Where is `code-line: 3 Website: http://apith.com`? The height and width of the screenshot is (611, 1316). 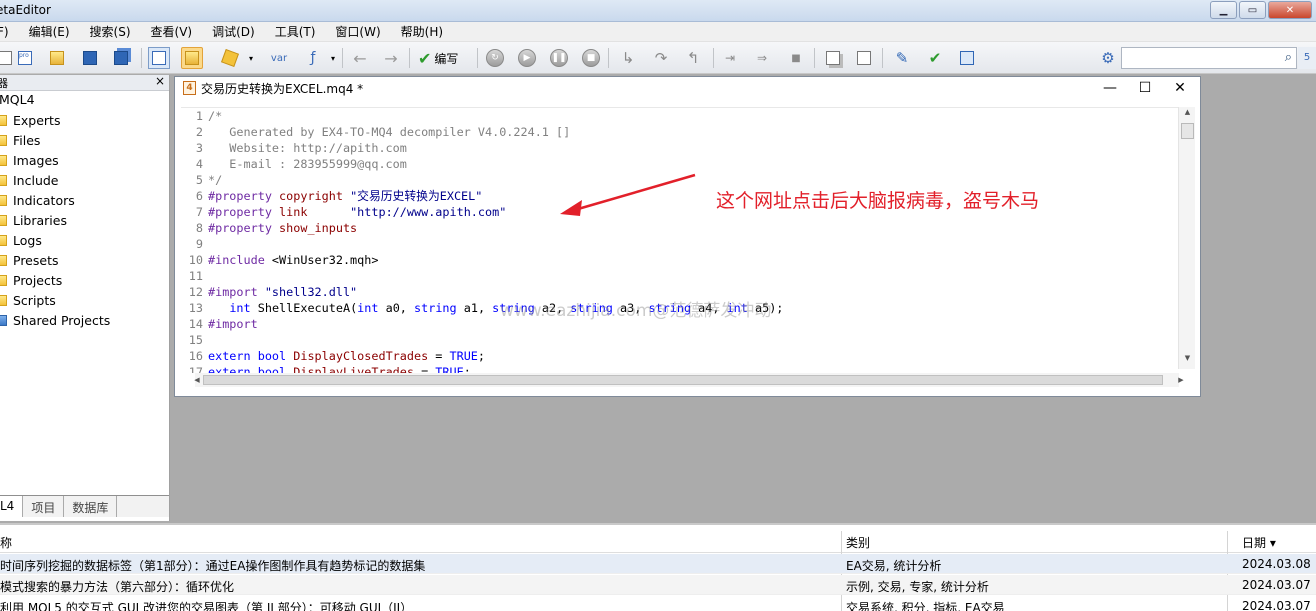 code-line: 3 Website: http://apith.com is located at coordinates (294, 148).